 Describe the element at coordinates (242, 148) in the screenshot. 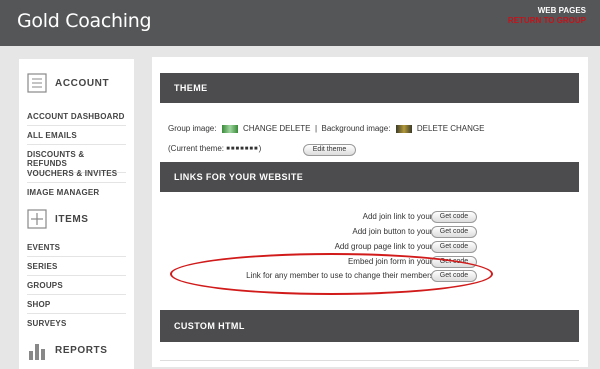

I see `theme-color-swatches: ■■■■■■■` at that location.